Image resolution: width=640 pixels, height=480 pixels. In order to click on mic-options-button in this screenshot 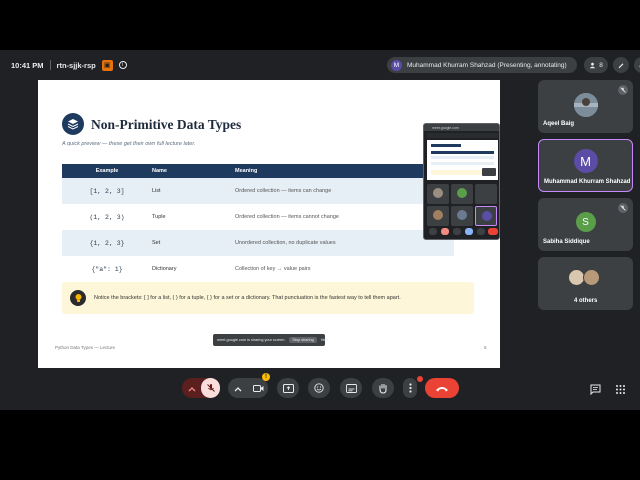, I will do `click(192, 391)`.